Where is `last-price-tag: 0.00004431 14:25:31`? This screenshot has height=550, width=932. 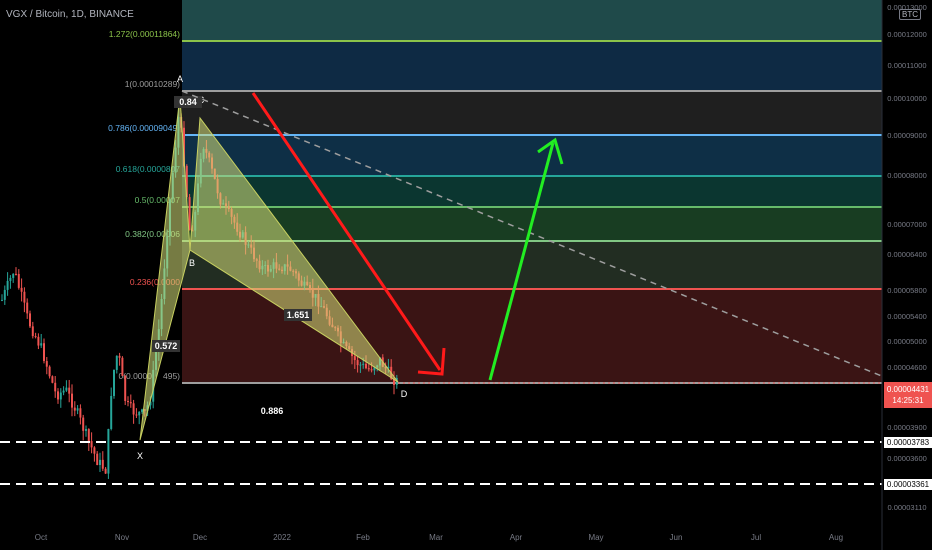 last-price-tag: 0.00004431 14:25:31 is located at coordinates (908, 395).